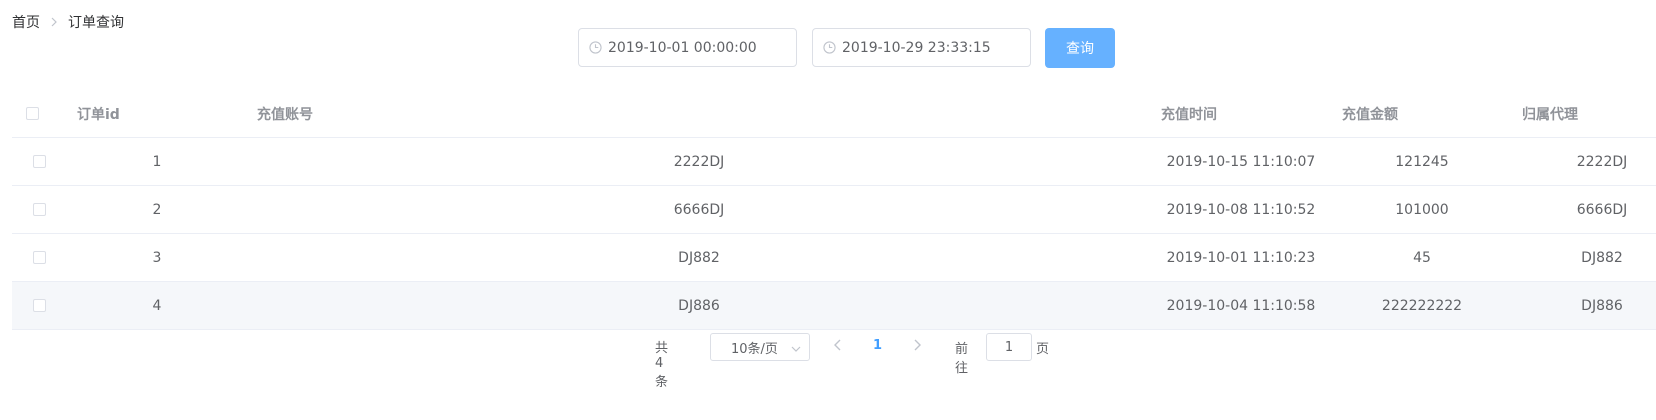 The height and width of the screenshot is (420, 1656). What do you see at coordinates (682, 47) in the screenshot?
I see `start-date-value: 2019-10-01 00:00:00` at bounding box center [682, 47].